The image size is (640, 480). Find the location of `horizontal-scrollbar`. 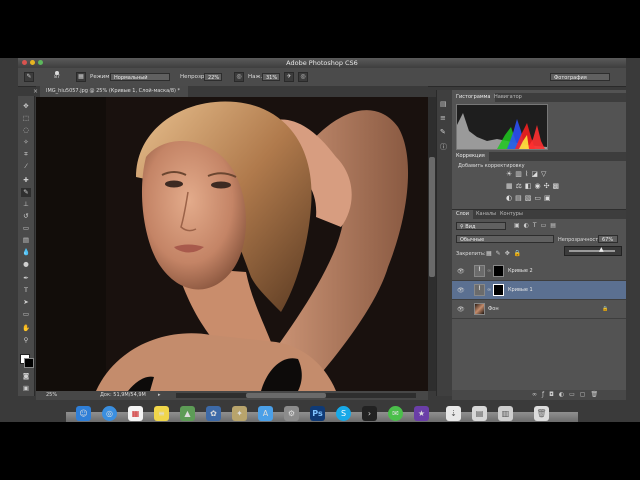

horizontal-scrollbar is located at coordinates (296, 395).